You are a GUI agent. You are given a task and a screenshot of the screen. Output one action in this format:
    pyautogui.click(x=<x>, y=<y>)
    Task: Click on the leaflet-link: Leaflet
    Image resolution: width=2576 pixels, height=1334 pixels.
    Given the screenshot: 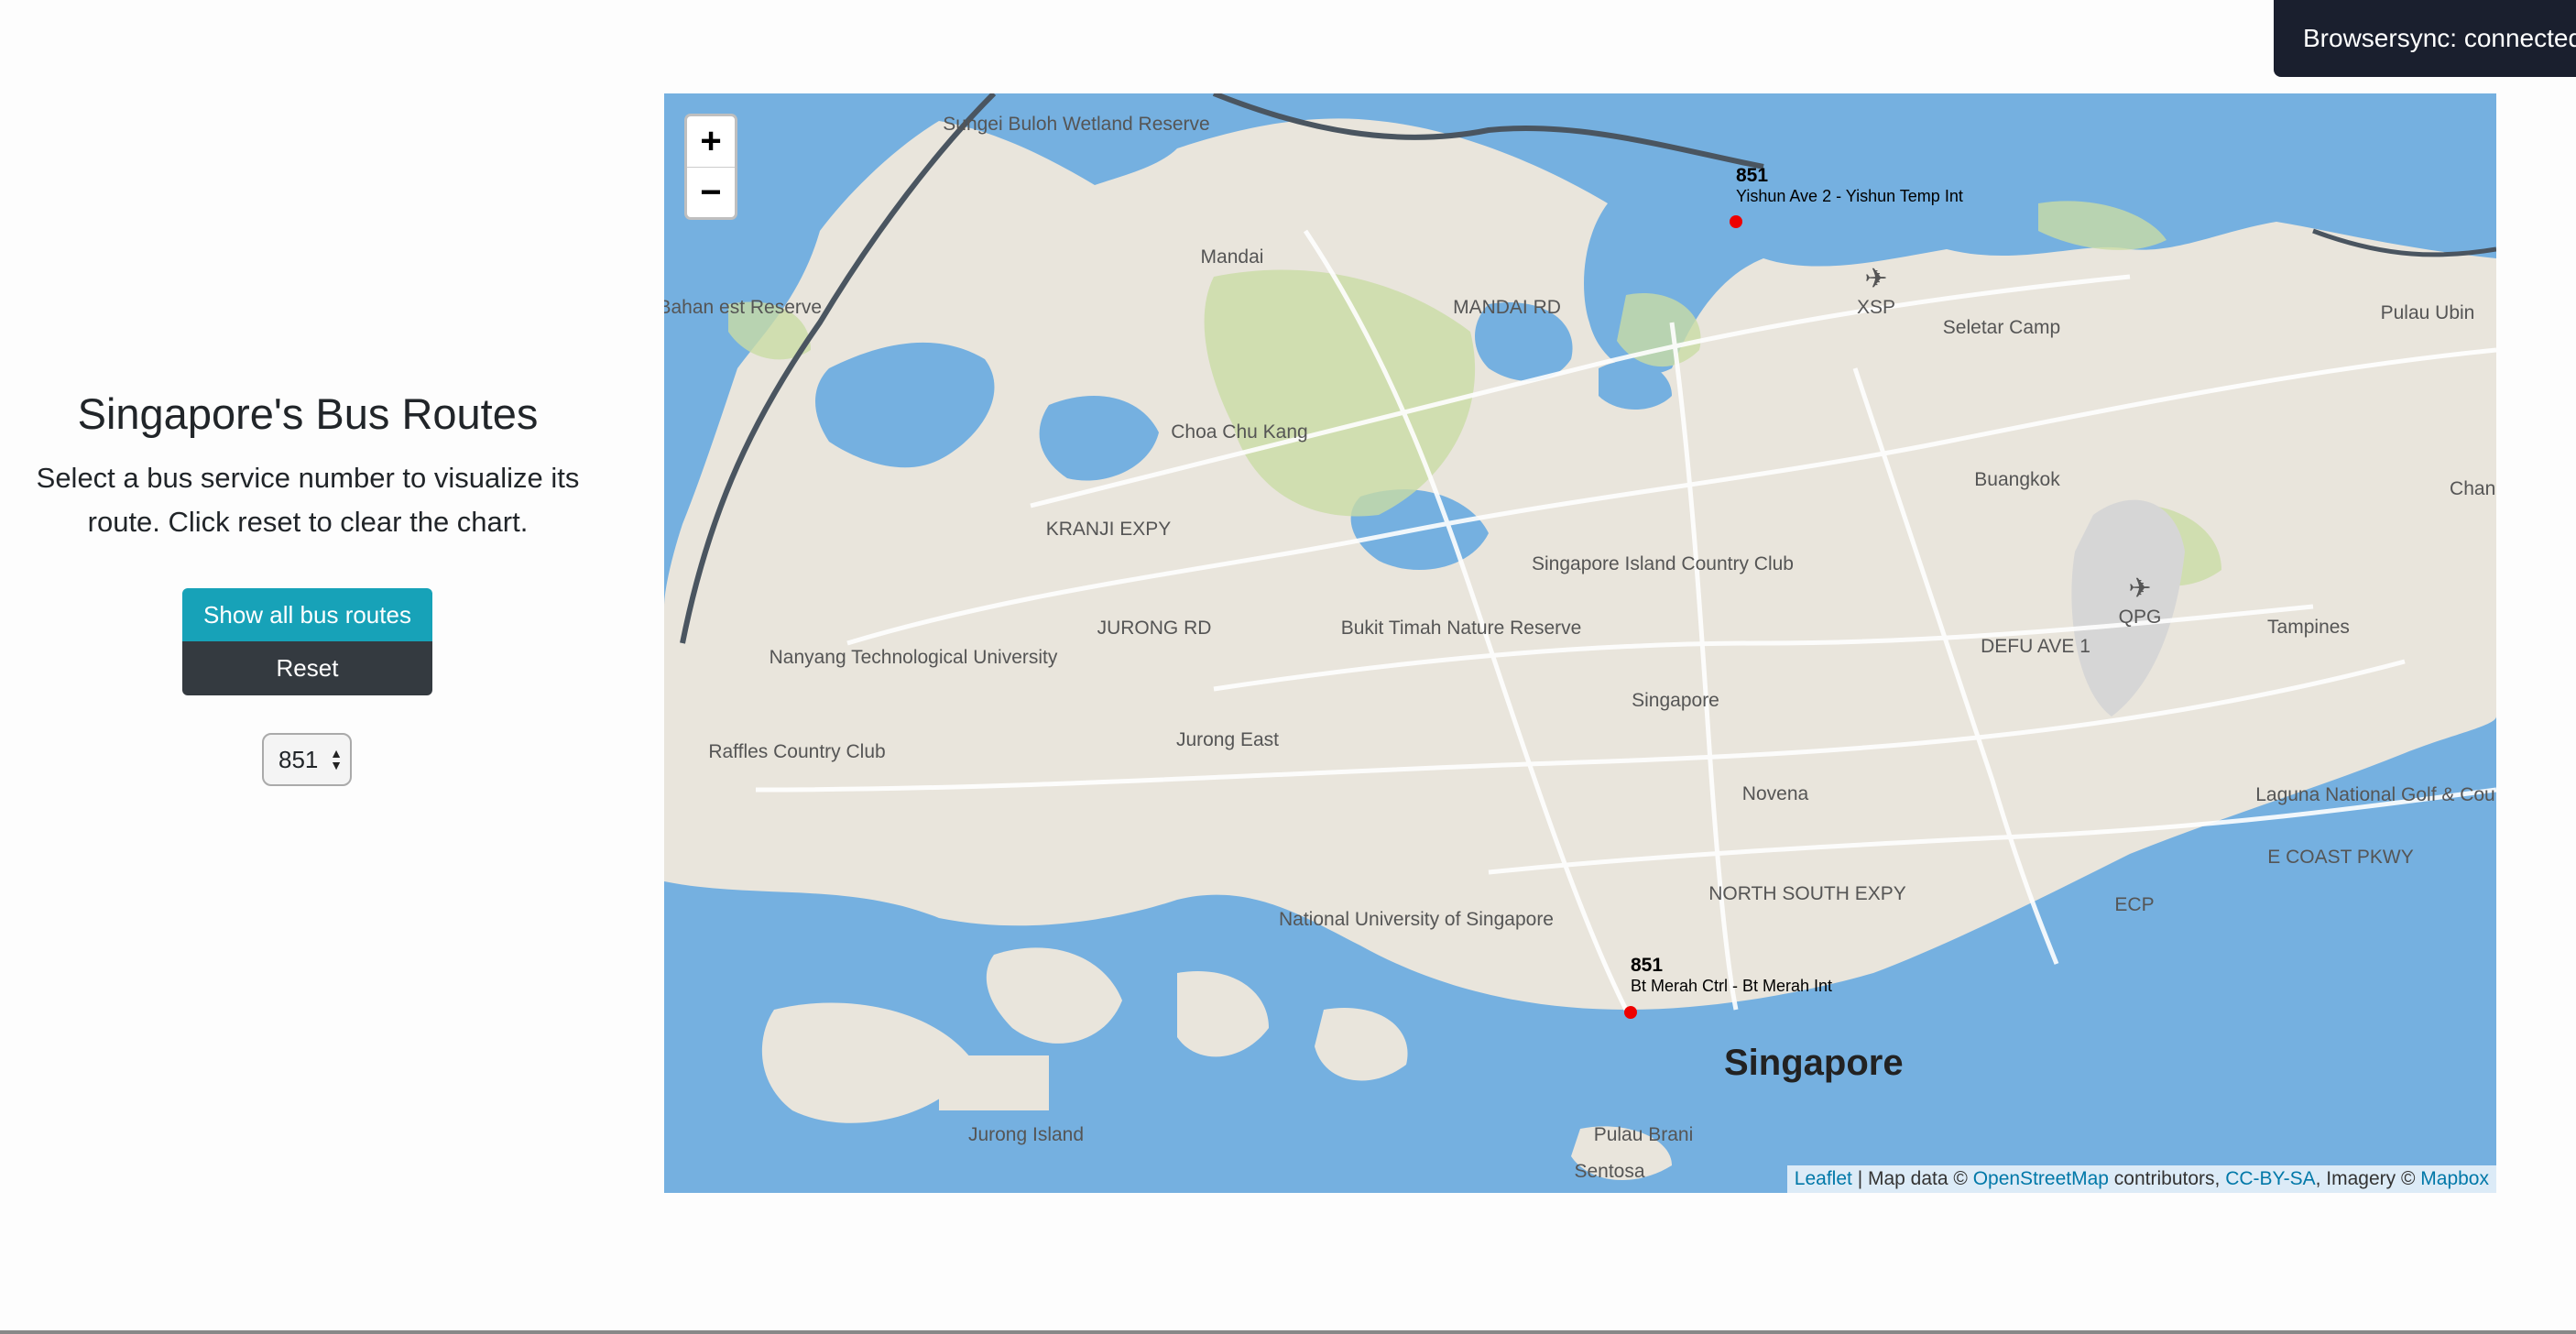 What is the action you would take?
    pyautogui.click(x=1824, y=1178)
    